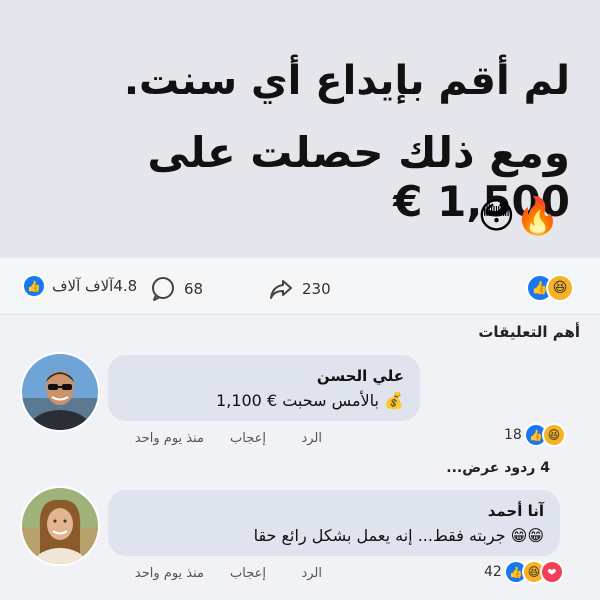 This screenshot has width=600, height=600. Describe the element at coordinates (398, 535) in the screenshot. I see `comment-text: 😁😁 جربته فقط... إنه يعمل بشكل رائع حقا` at that location.